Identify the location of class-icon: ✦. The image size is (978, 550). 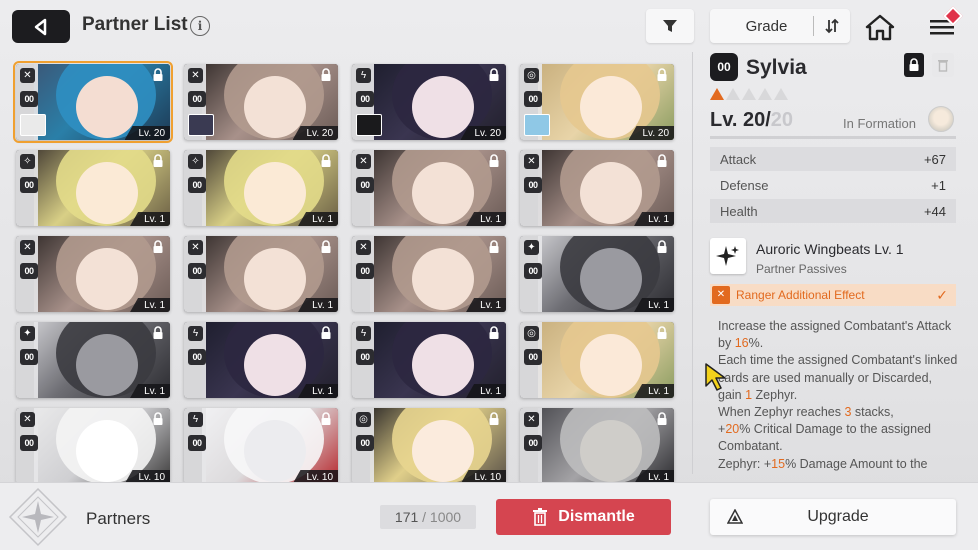
(27, 333).